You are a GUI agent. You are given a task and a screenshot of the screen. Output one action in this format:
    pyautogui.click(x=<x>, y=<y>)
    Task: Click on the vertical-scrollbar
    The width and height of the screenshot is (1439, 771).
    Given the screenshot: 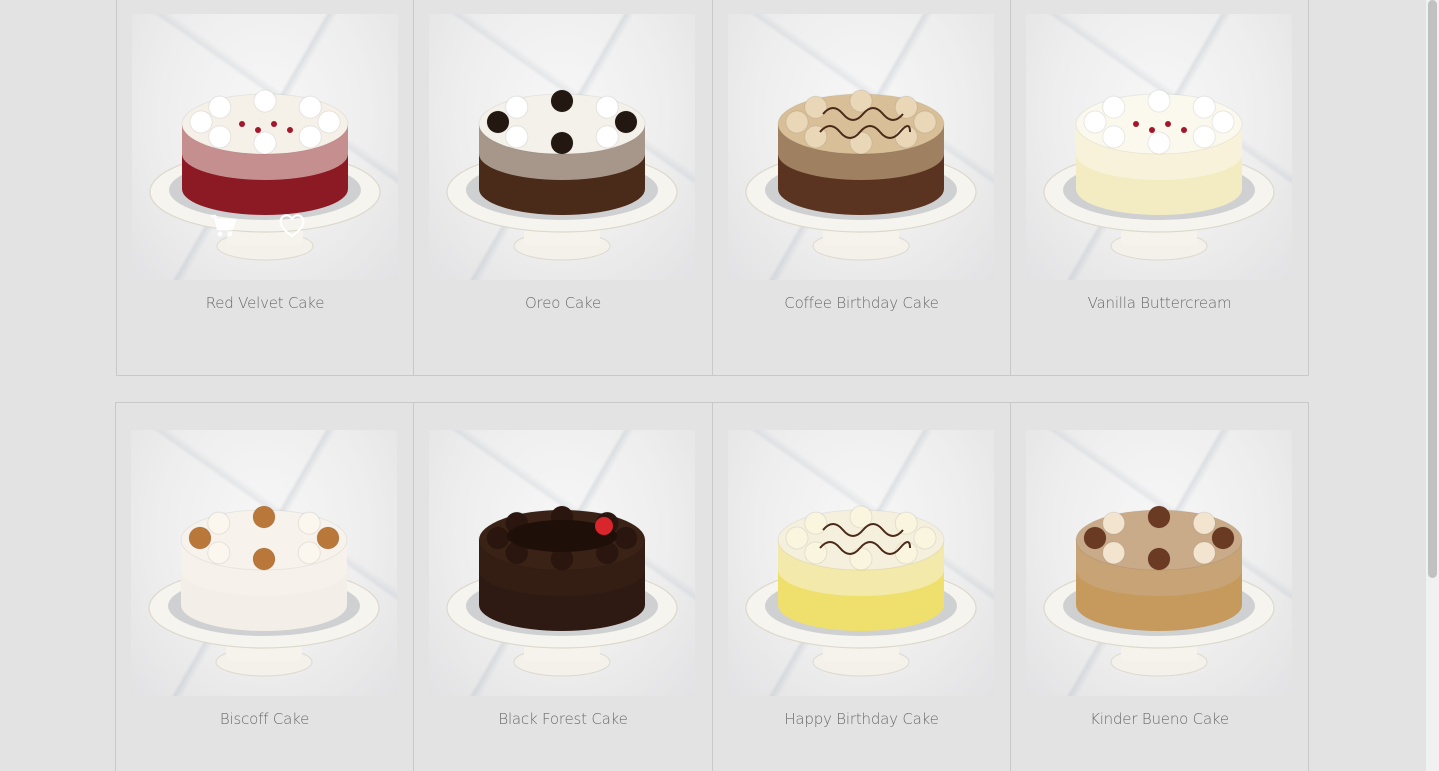 What is the action you would take?
    pyautogui.click(x=1432, y=385)
    